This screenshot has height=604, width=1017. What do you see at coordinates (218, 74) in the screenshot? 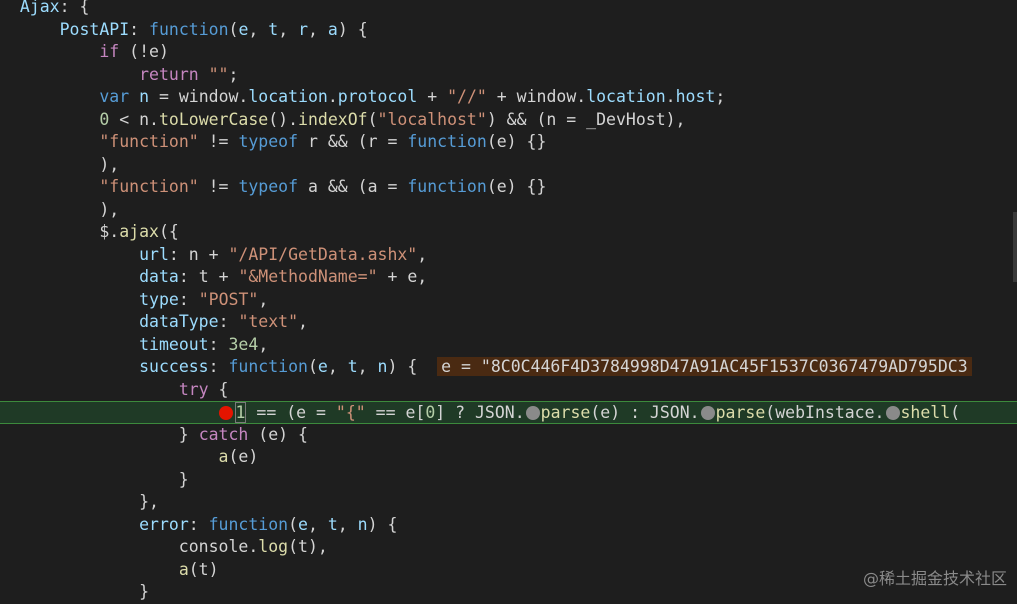
I see `code-token: ""` at bounding box center [218, 74].